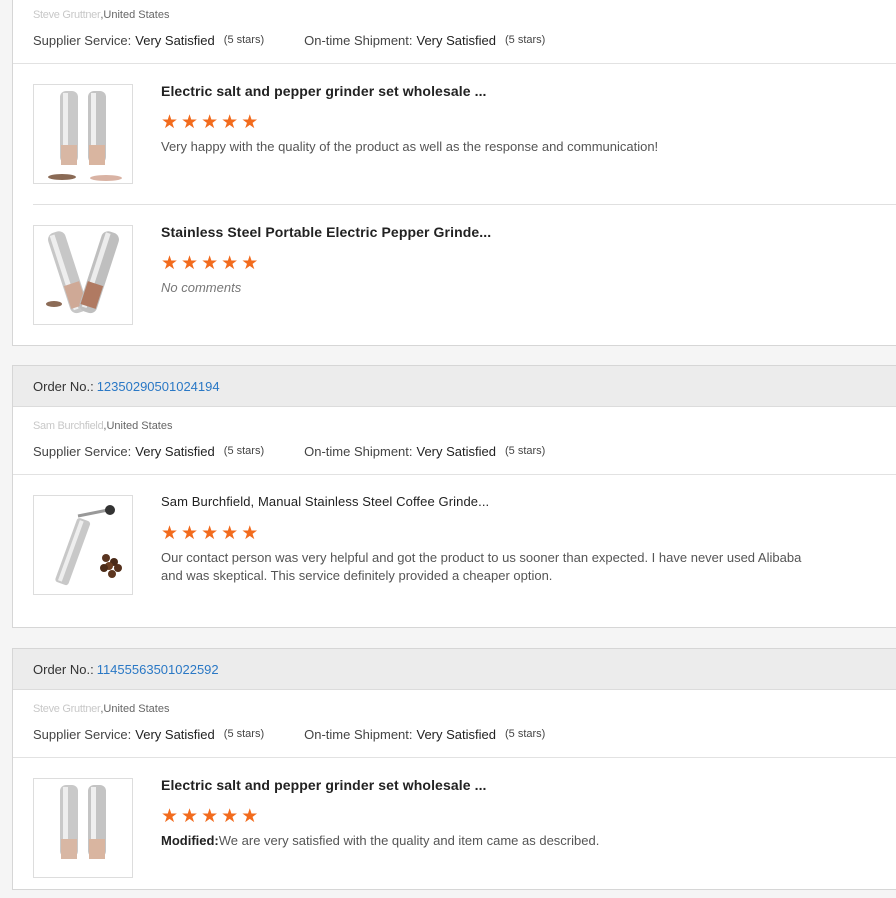 Image resolution: width=896 pixels, height=898 pixels. Describe the element at coordinates (454, 426) in the screenshot. I see `buyer-info: Sam Burchfield,United States` at that location.